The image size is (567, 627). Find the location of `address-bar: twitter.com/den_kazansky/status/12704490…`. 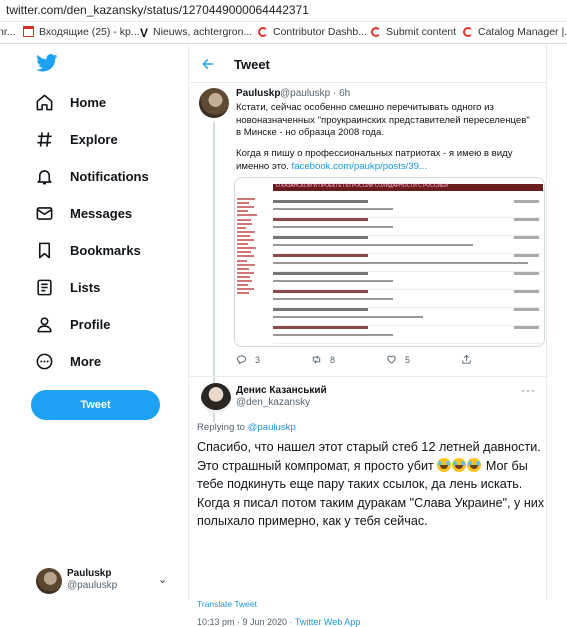

address-bar: twitter.com/den_kazansky/status/12704490… is located at coordinates (283, 11).